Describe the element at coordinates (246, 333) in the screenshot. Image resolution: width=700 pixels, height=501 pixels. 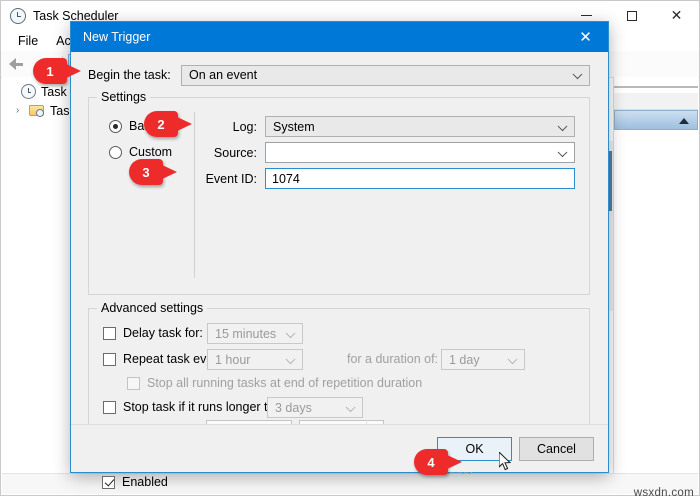
I see `delay-task-value: 15 minutes` at that location.